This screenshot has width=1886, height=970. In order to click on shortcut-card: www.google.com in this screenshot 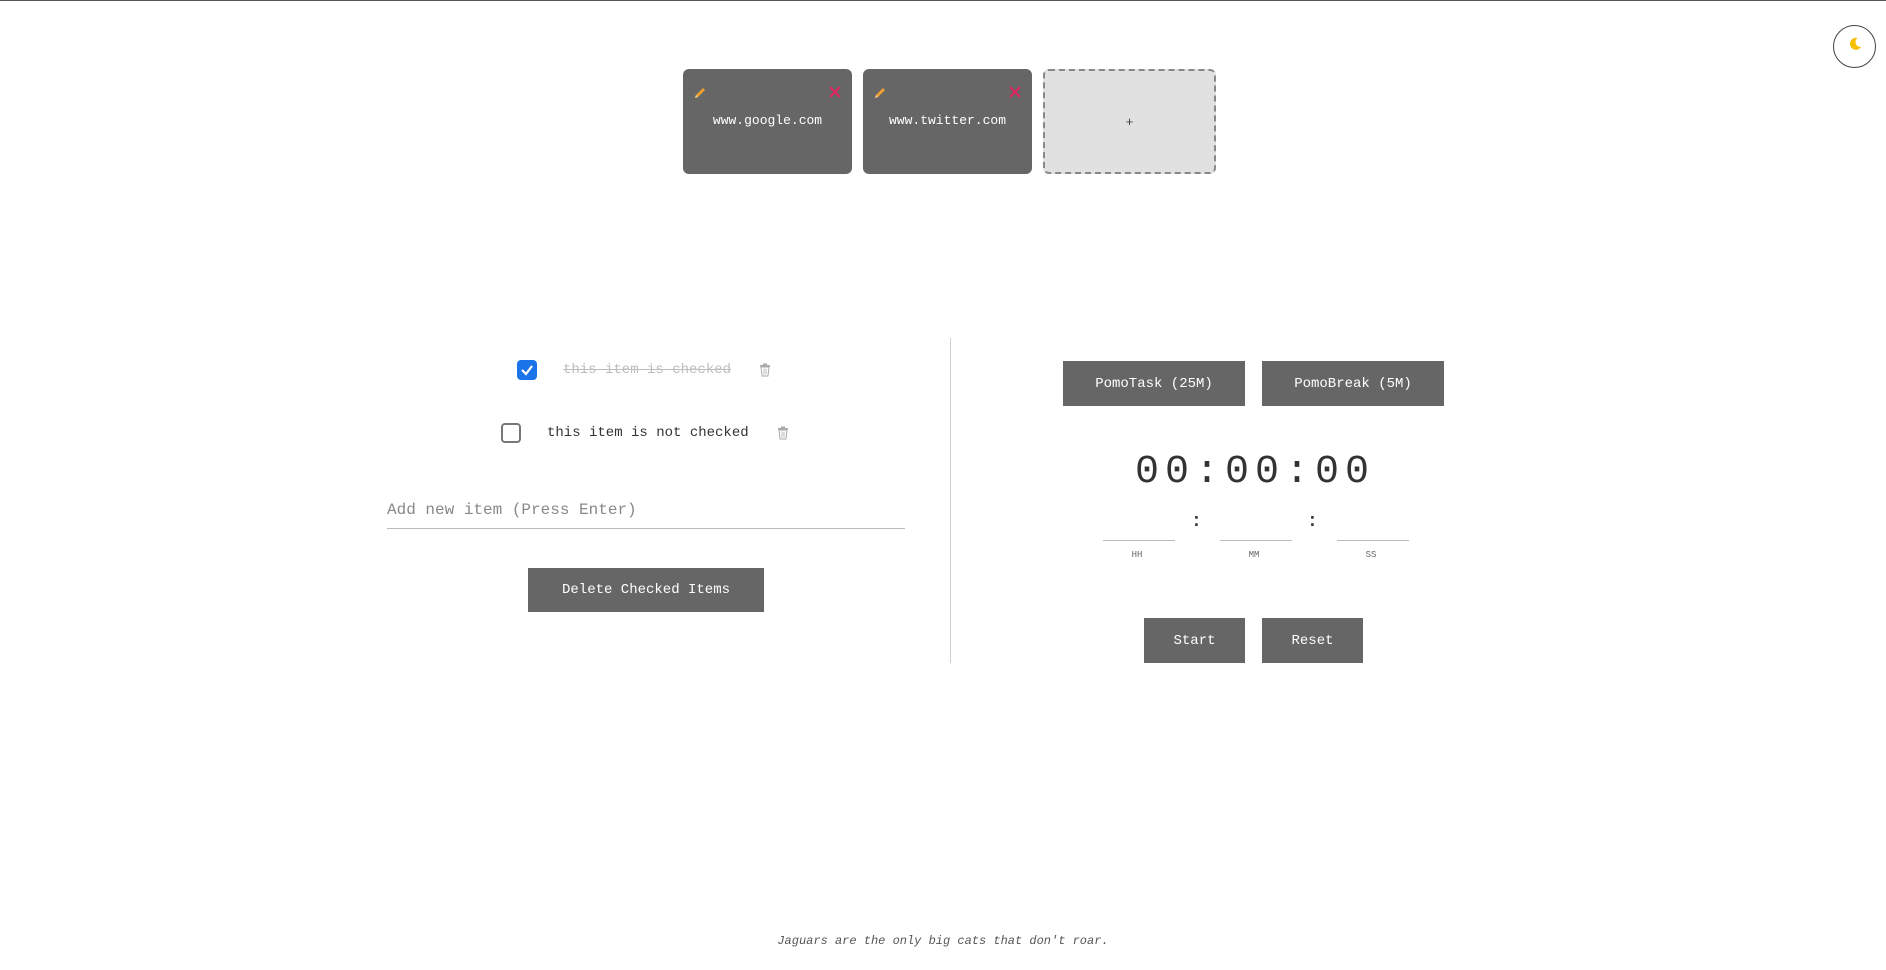, I will do `click(767, 121)`.